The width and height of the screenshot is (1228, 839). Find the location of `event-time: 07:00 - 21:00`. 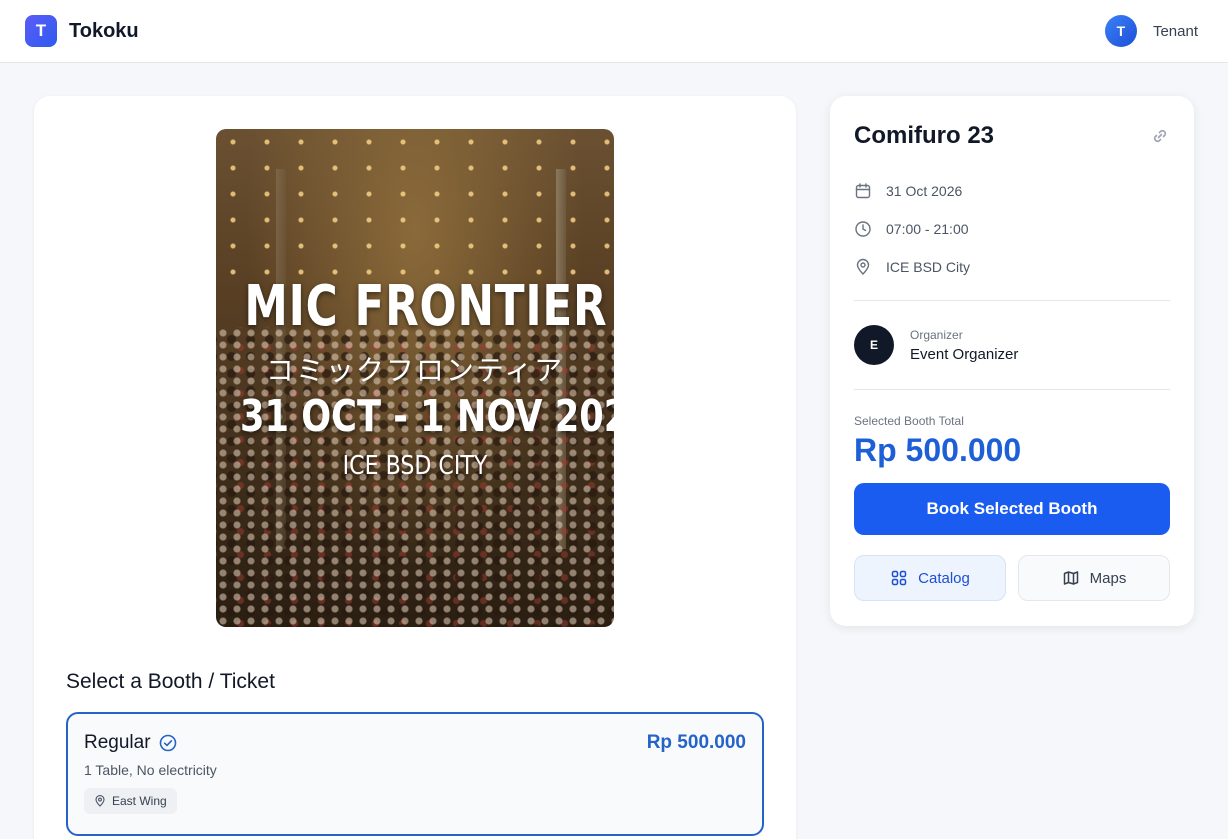

event-time: 07:00 - 21:00 is located at coordinates (927, 229).